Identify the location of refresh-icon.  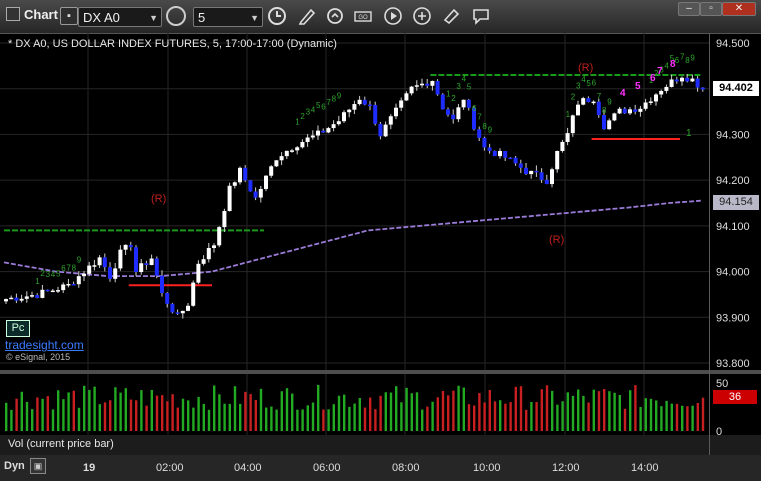
(335, 16).